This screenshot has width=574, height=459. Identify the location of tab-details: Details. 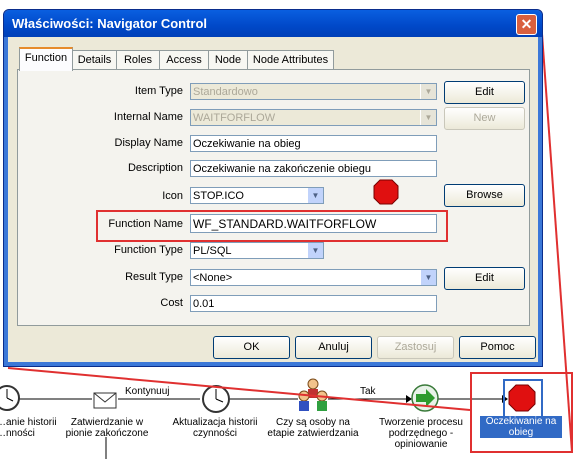
(94, 59).